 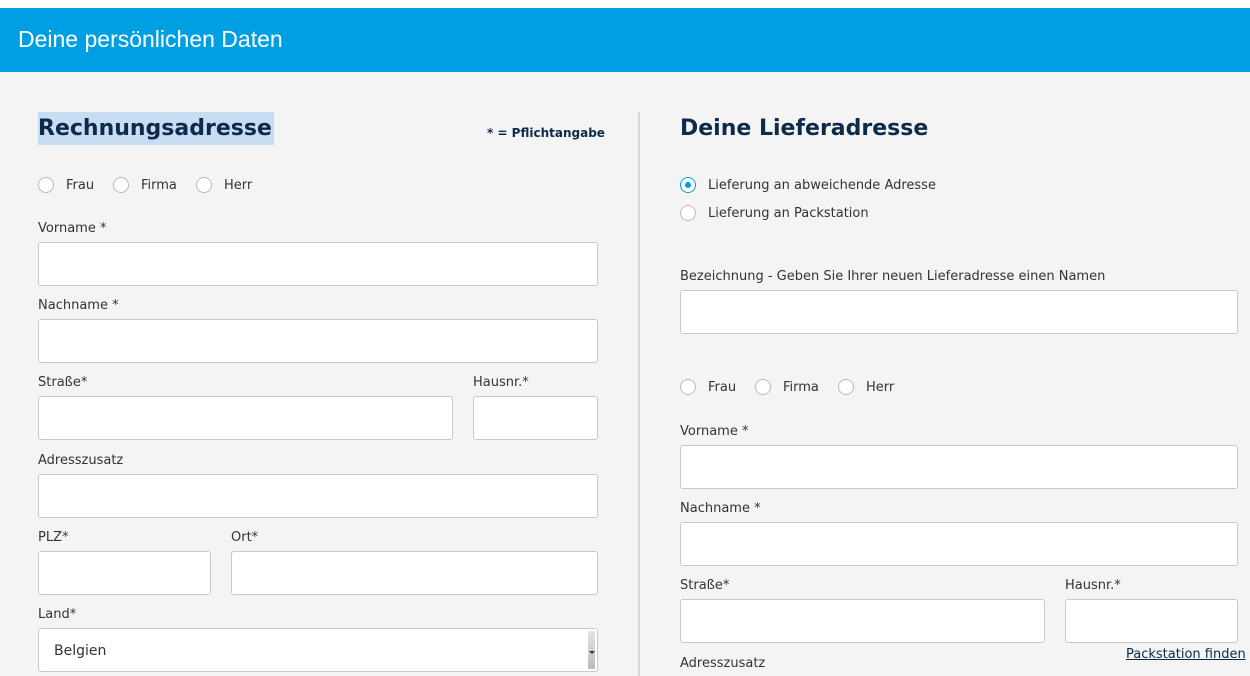 What do you see at coordinates (245, 418) in the screenshot?
I see `billing-street-input` at bounding box center [245, 418].